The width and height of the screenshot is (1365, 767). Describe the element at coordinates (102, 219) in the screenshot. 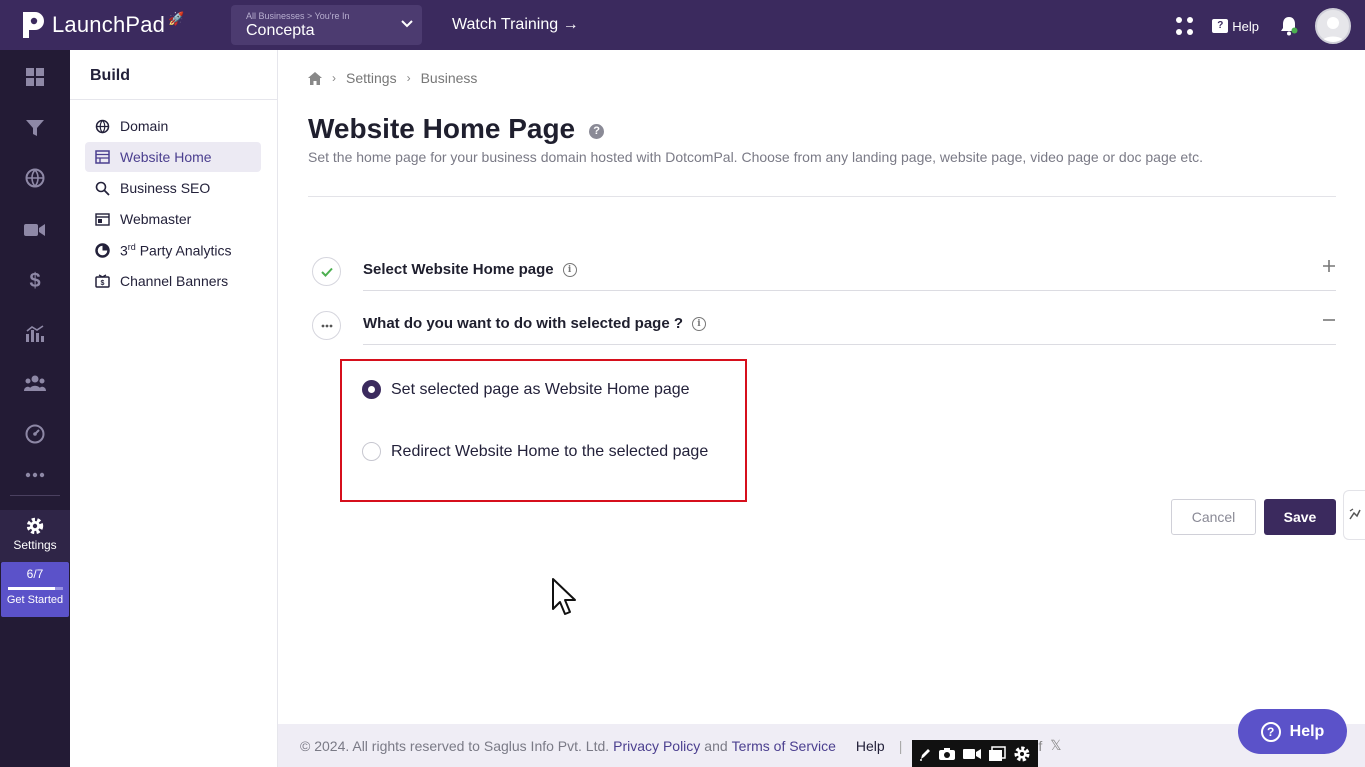

I see `webmaster-icon` at that location.